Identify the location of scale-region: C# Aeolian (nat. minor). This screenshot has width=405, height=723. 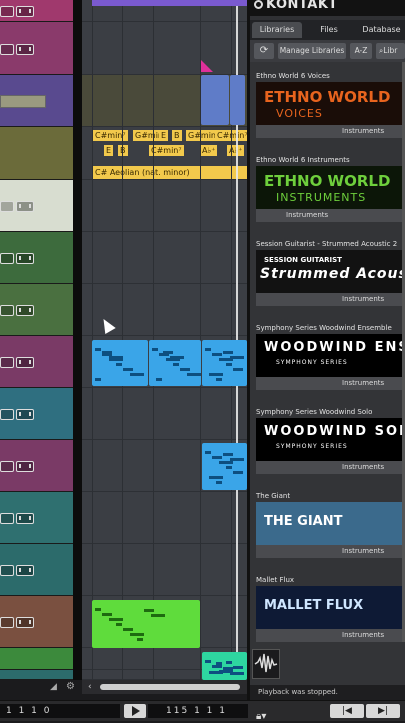
(169, 172).